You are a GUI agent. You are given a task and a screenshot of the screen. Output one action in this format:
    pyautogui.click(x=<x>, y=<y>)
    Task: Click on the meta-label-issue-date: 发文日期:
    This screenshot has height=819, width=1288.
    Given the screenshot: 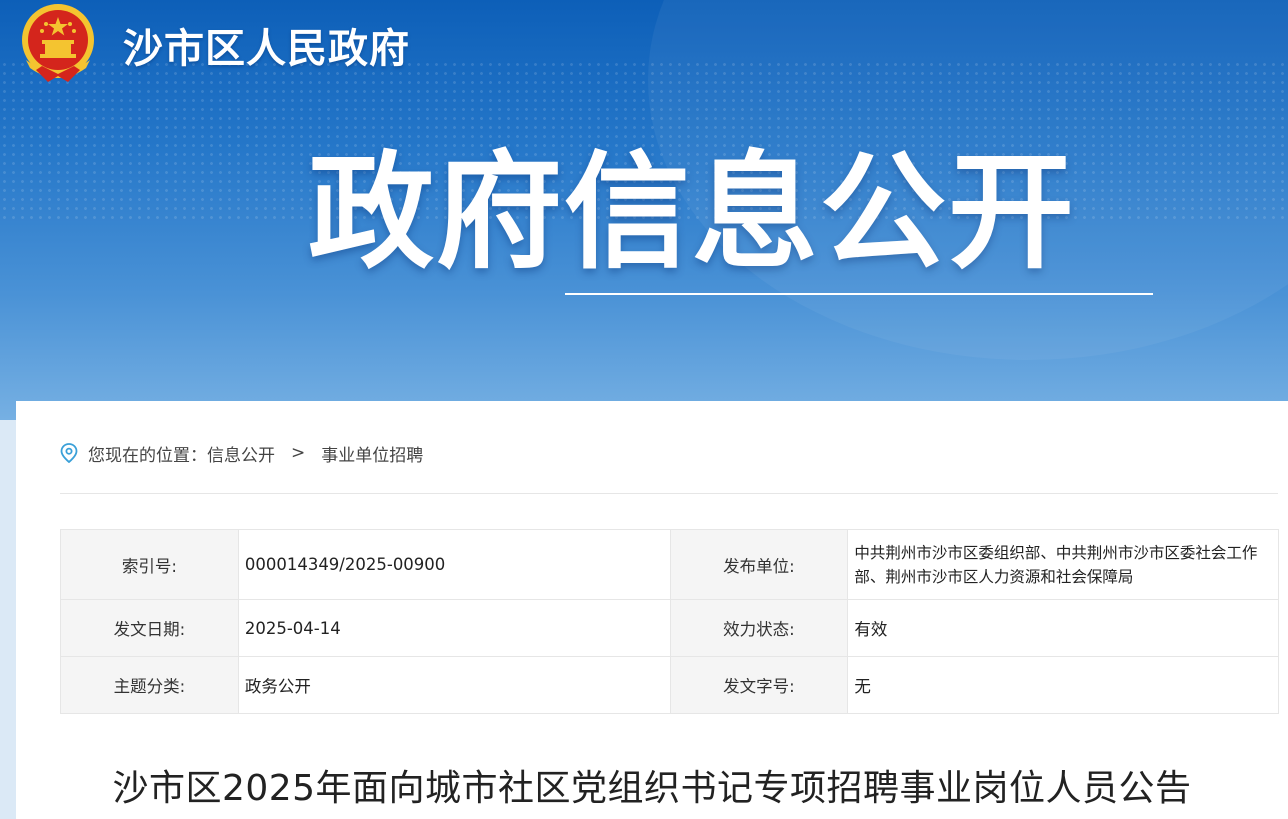 What is the action you would take?
    pyautogui.click(x=149, y=628)
    